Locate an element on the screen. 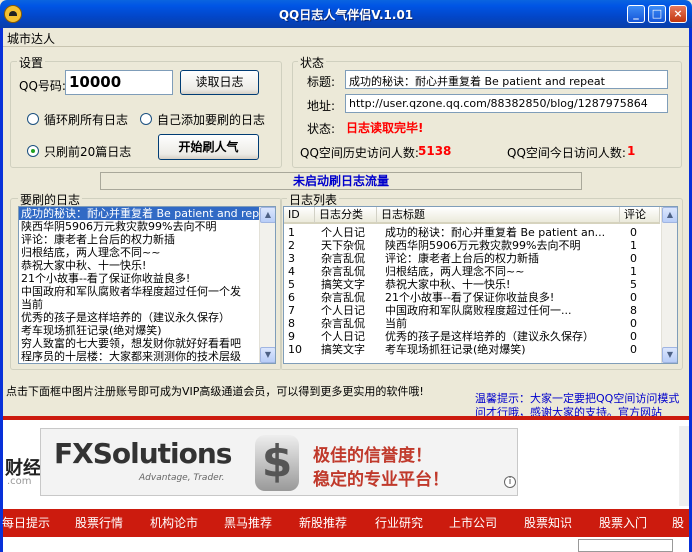  history-visits-value: 5138 is located at coordinates (435, 151).